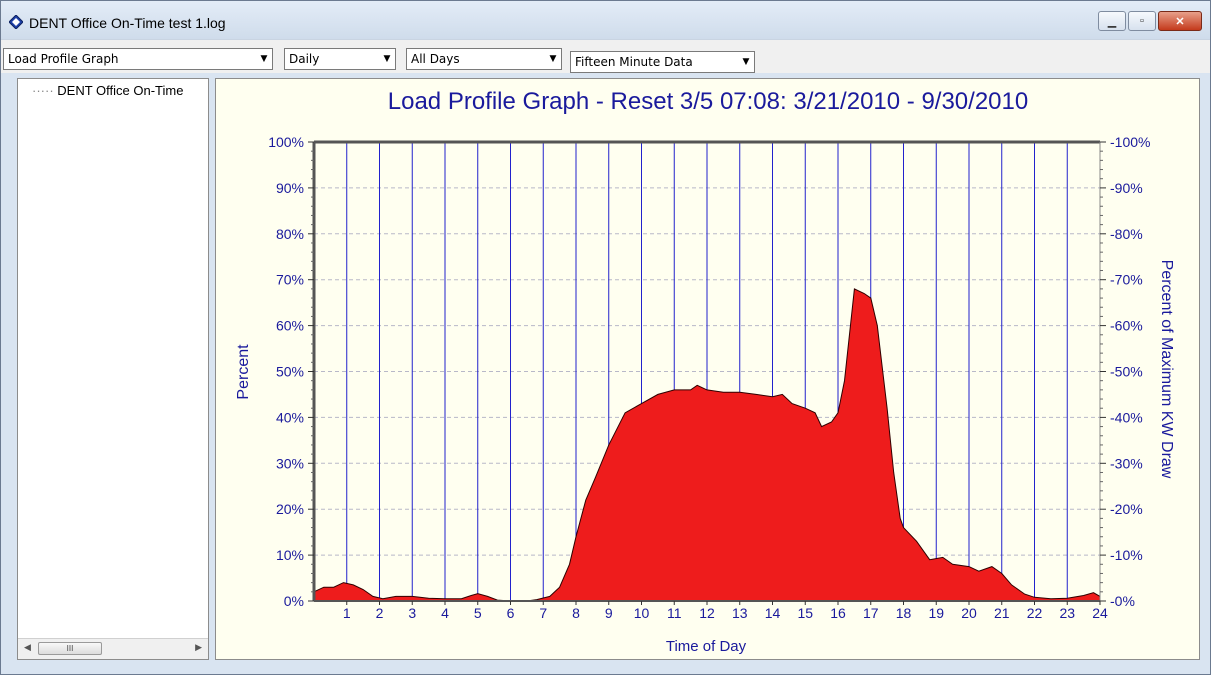  I want to click on data-interval-select: Fifteen Minute Data ▼, so click(662, 62).